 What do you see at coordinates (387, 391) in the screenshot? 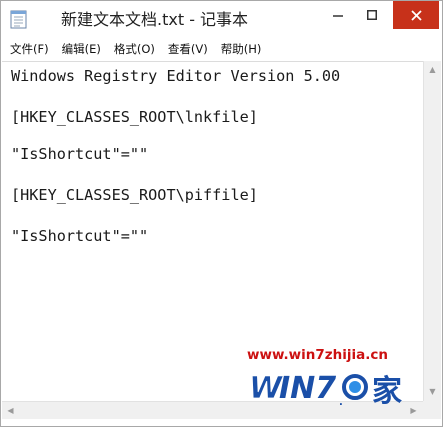
I see `svg-text: 家` at bounding box center [387, 391].